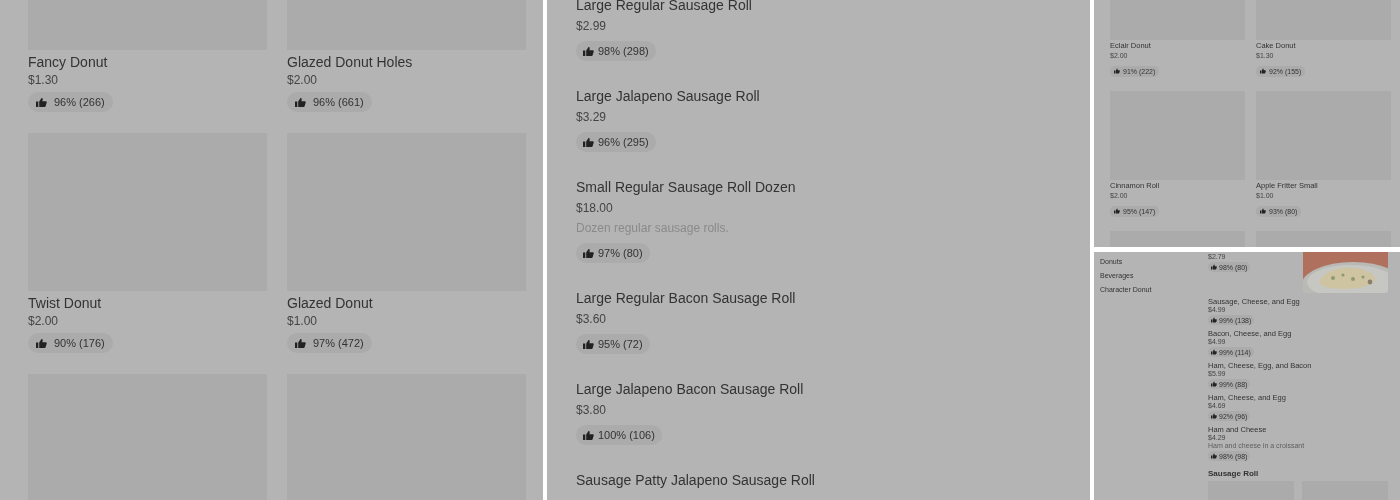 The image size is (1400, 500). I want to click on item-name: Glazed Donut Holes, so click(350, 62).